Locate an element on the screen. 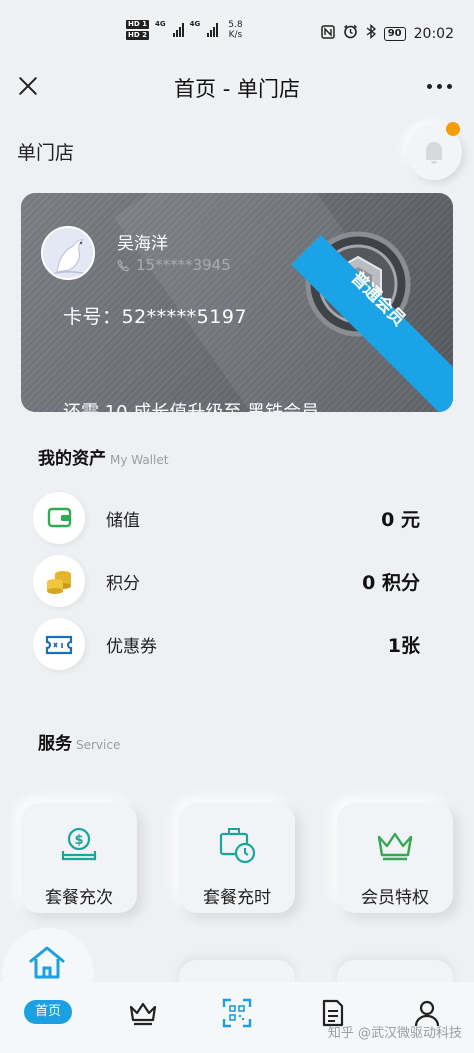 The height and width of the screenshot is (1053, 474). service-label: 会员特权 is located at coordinates (395, 898).